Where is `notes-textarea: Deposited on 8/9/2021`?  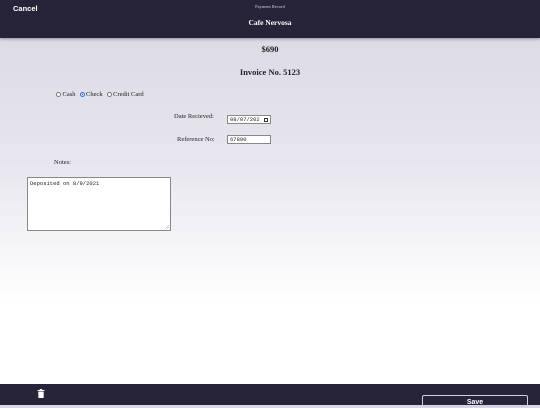
notes-textarea: Deposited on 8/9/2021 is located at coordinates (99, 204).